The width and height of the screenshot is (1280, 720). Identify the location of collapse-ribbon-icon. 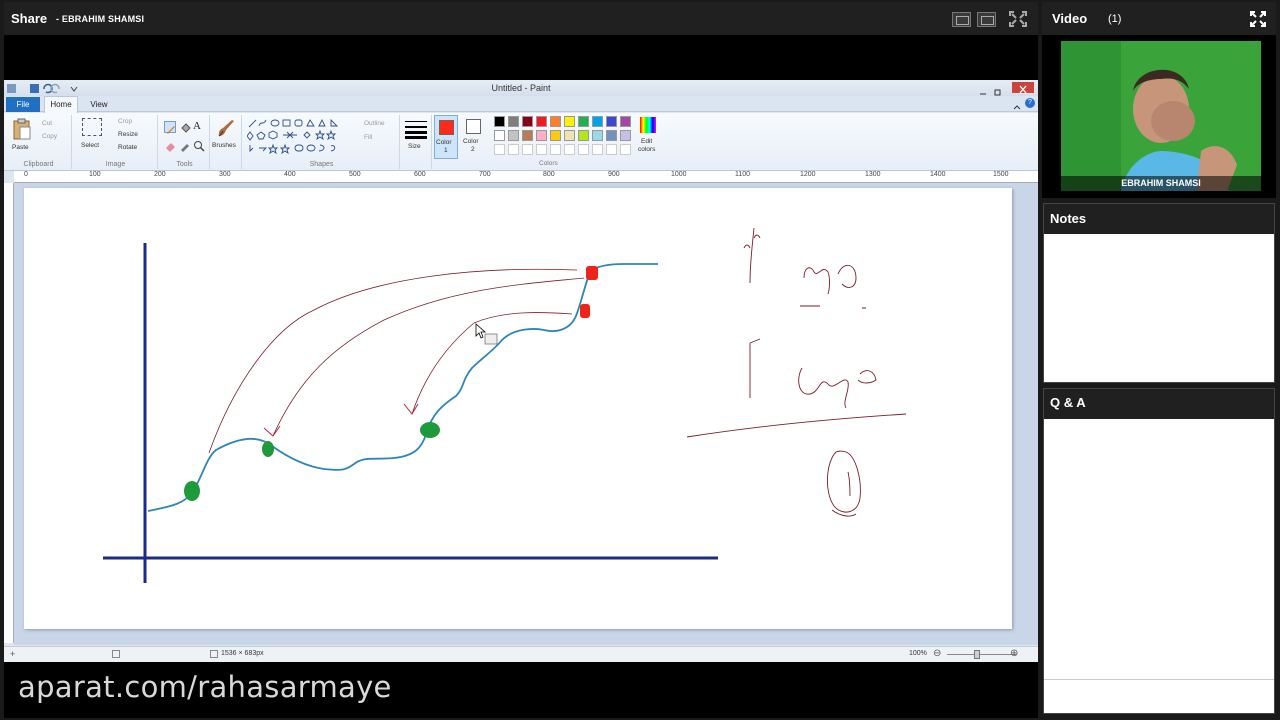
(1017, 104).